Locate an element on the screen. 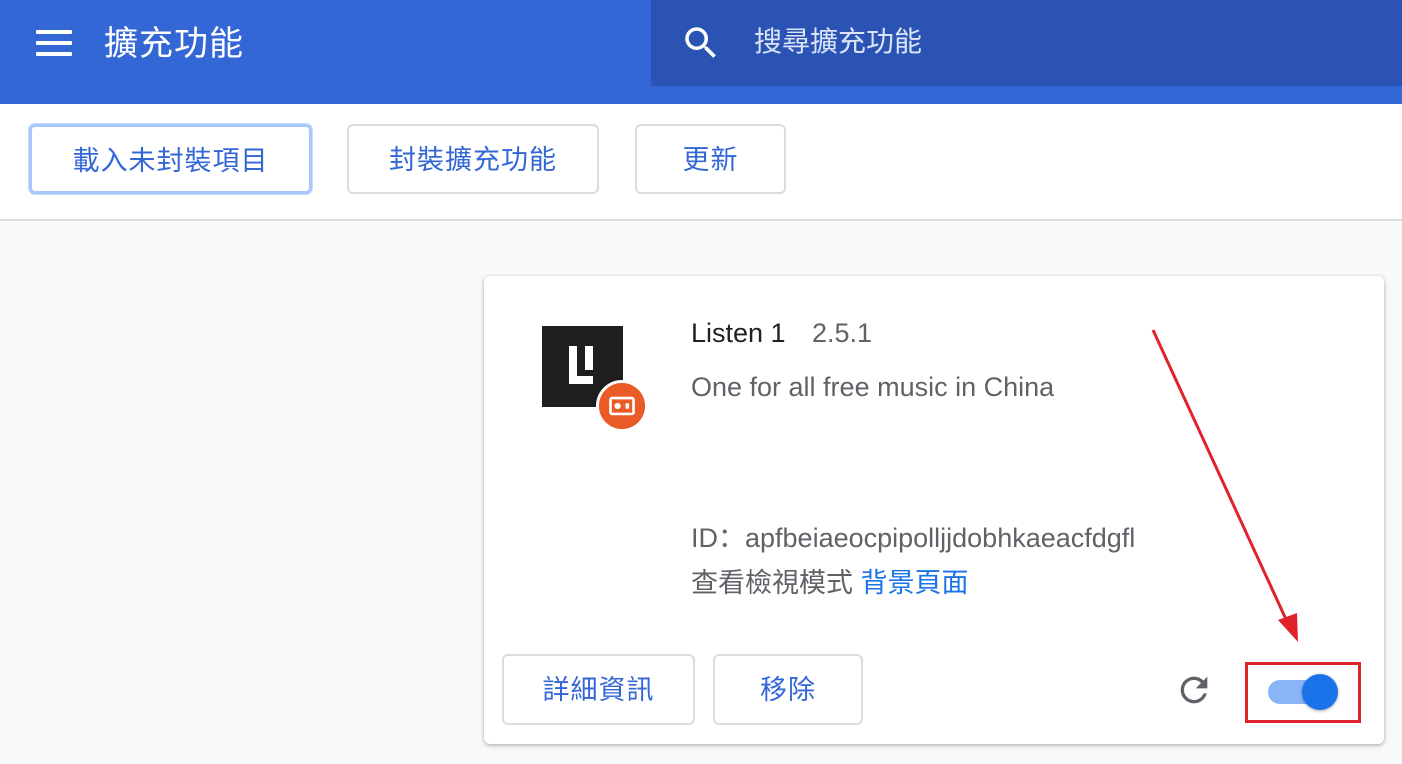 This screenshot has height=764, width=1402. page-title: 擴充功能 is located at coordinates (174, 44).